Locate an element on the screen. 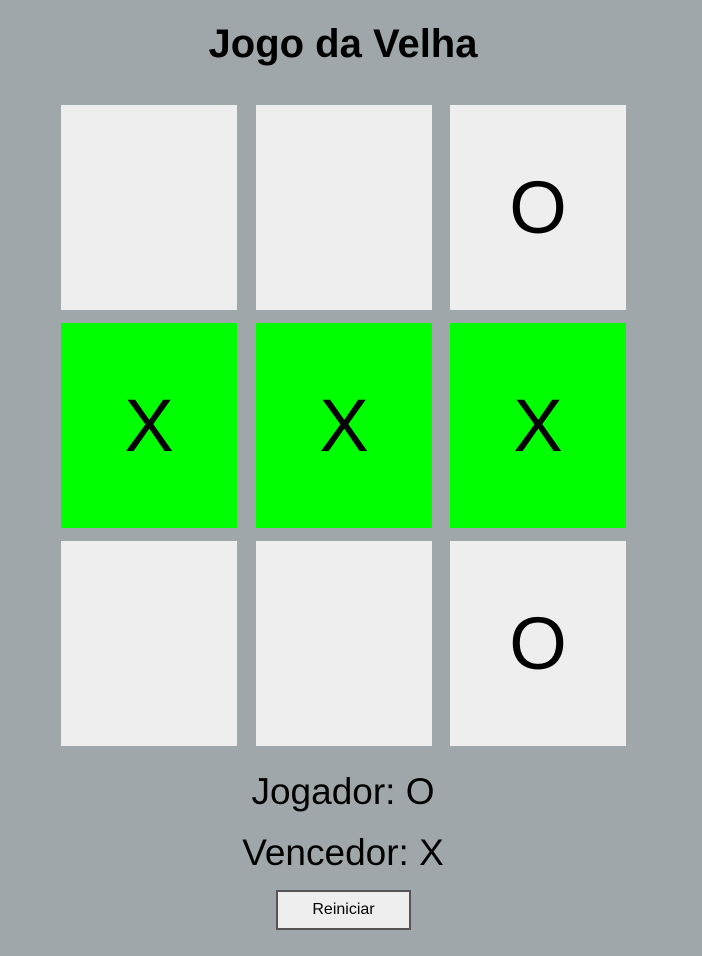 This screenshot has height=956, width=702. current-player-status: Jogador: O is located at coordinates (343, 791).